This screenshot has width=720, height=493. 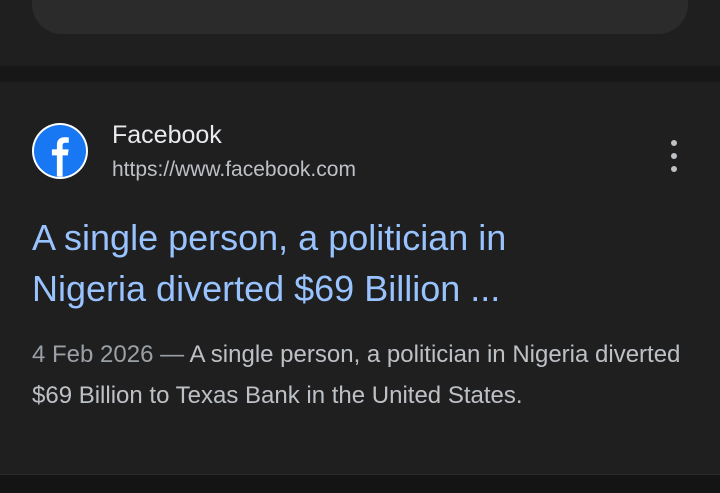 I want to click on next-card-edge, so click(x=360, y=483).